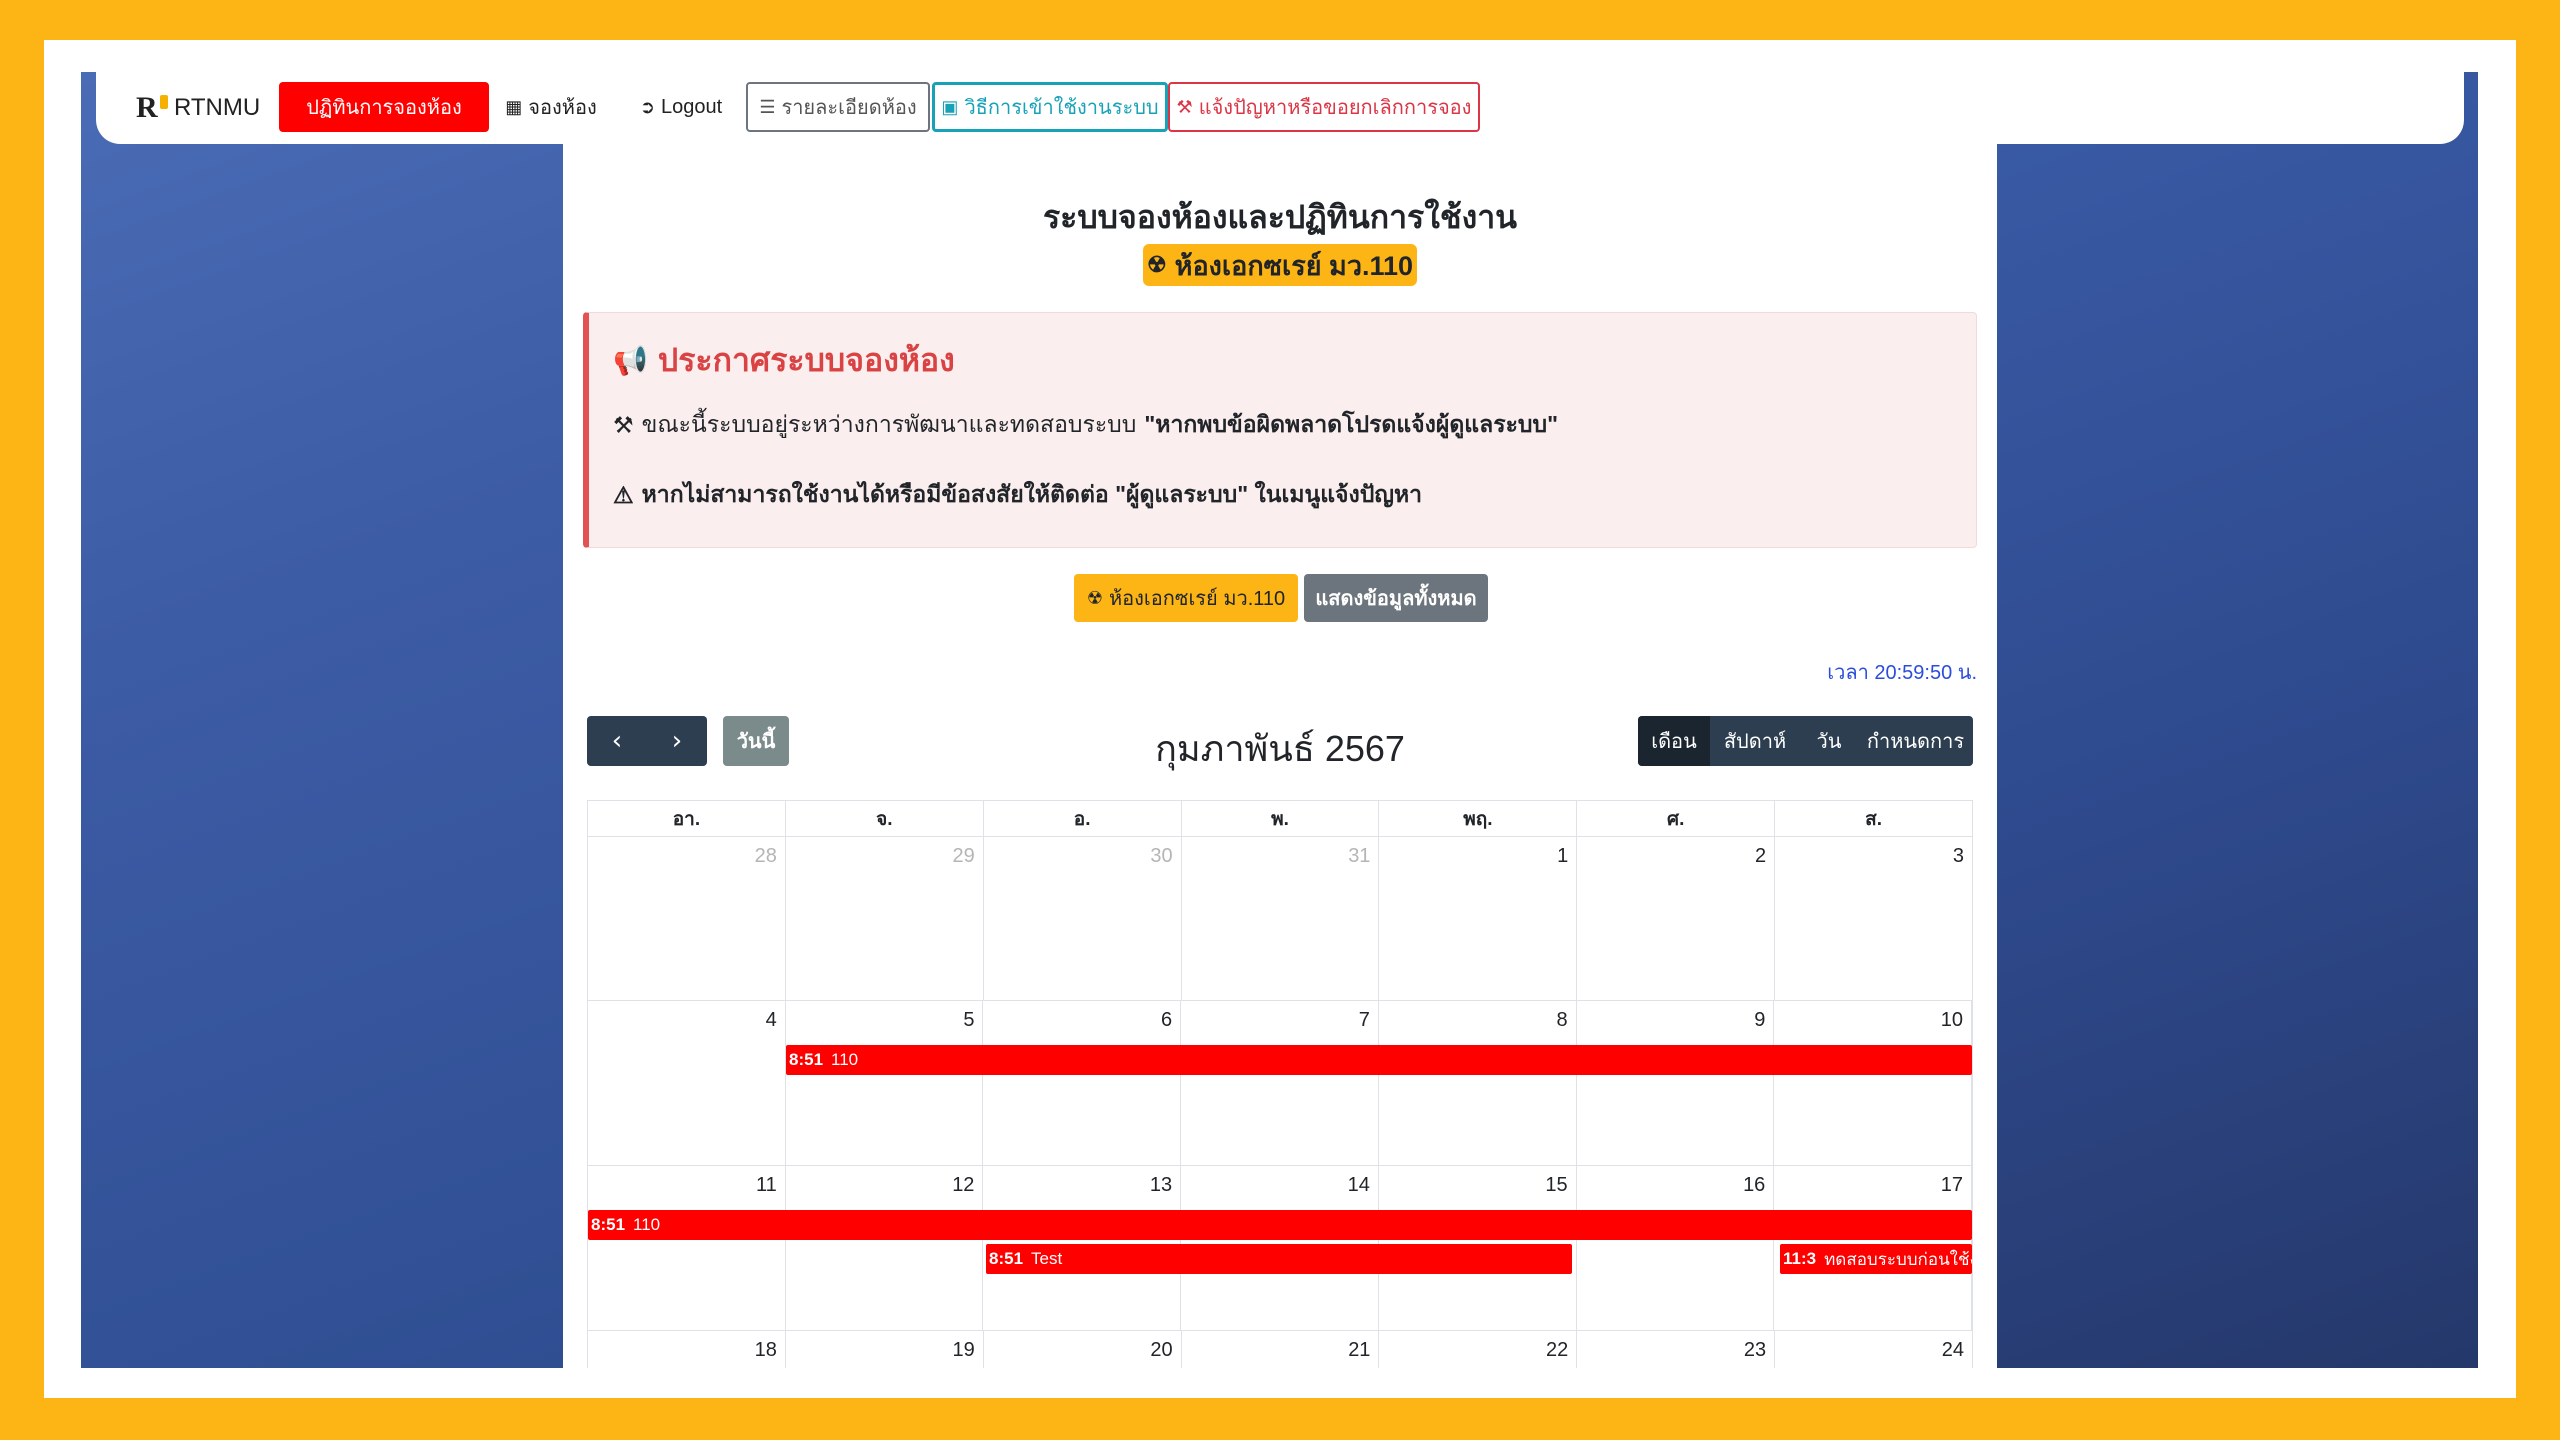  I want to click on day-number: 4, so click(771, 1020).